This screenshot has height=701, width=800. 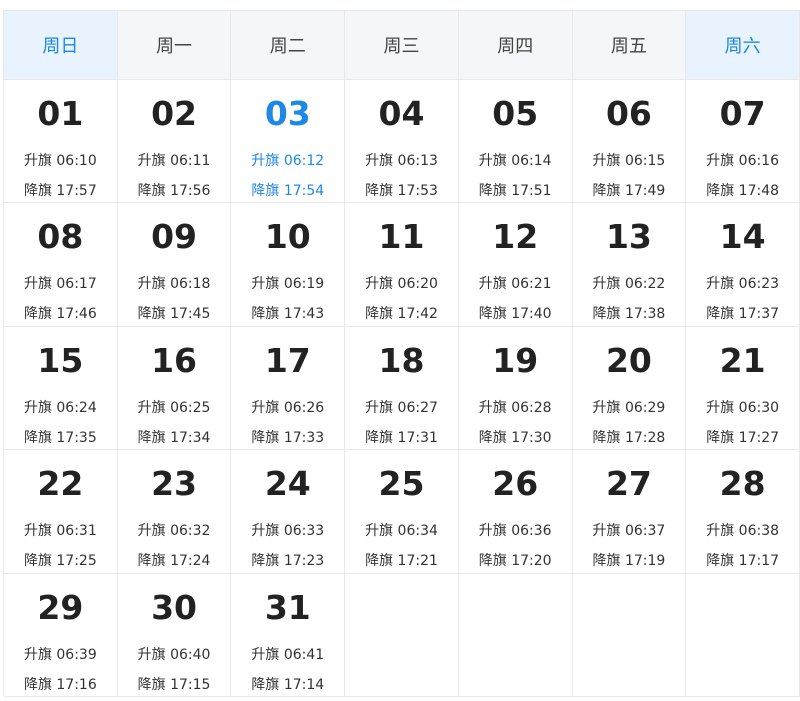 What do you see at coordinates (402, 265) in the screenshot?
I see `day-cell: 11 升旗 06:20 降旗 17:42` at bounding box center [402, 265].